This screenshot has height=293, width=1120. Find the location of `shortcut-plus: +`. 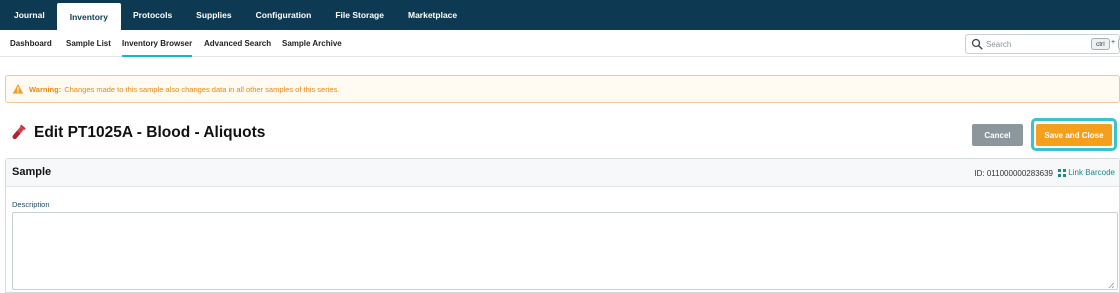

shortcut-plus: + is located at coordinates (1113, 42).